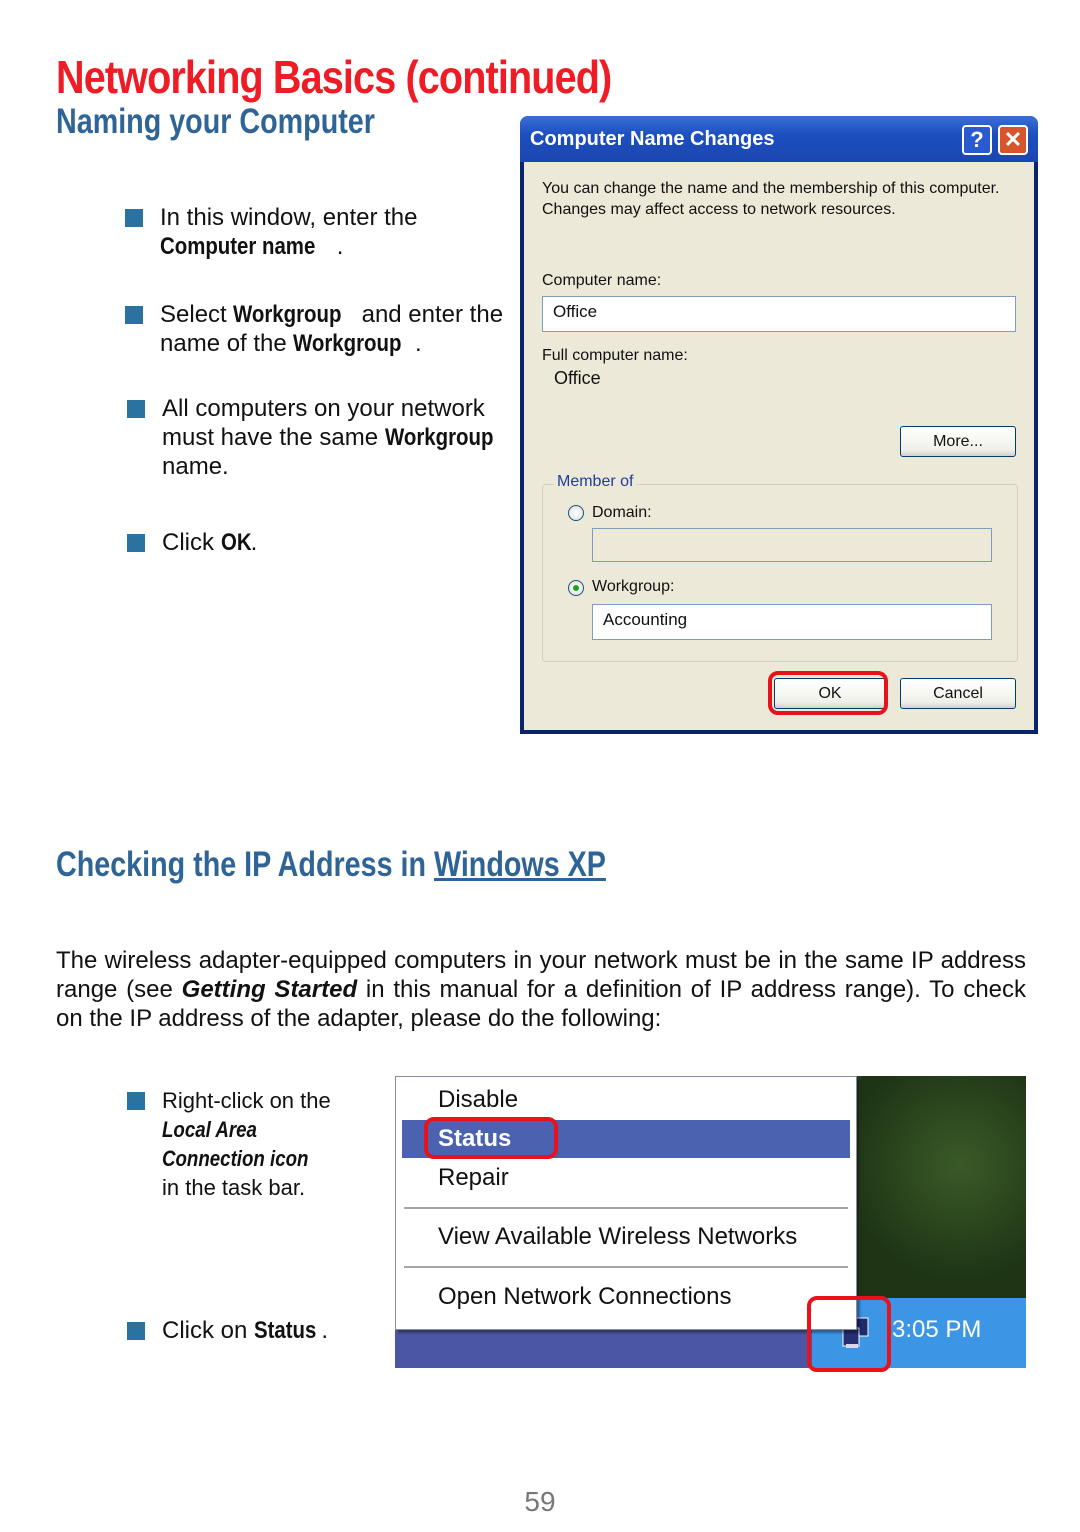 The image size is (1080, 1532). What do you see at coordinates (1013, 140) in the screenshot?
I see `close-icon: ✕` at bounding box center [1013, 140].